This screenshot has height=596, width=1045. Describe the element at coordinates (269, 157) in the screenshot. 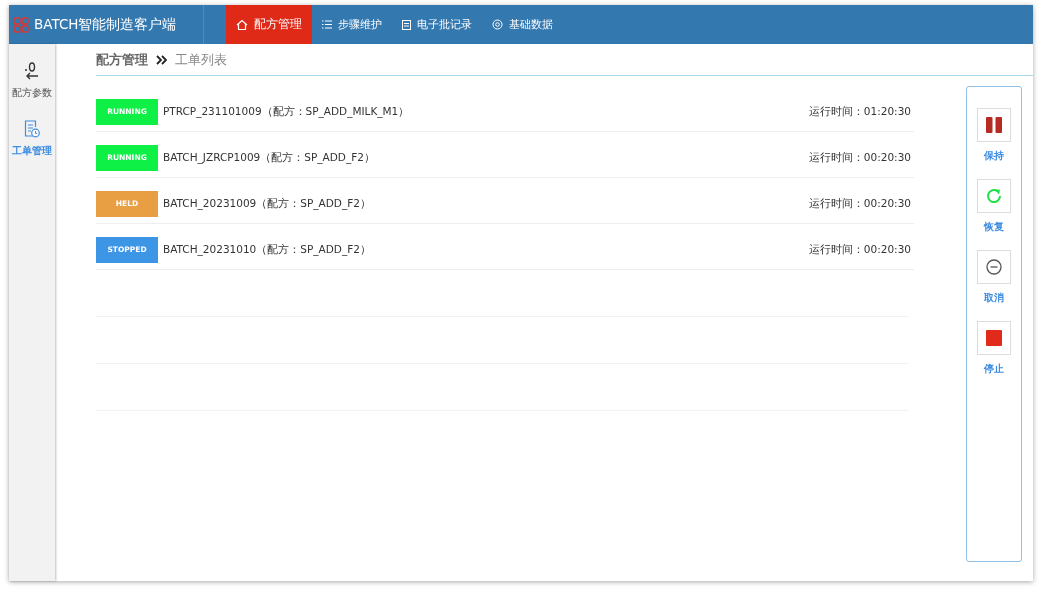

I see `order-name: BATCH_JZRCP1009（配方：SP_ADD_F2）` at that location.